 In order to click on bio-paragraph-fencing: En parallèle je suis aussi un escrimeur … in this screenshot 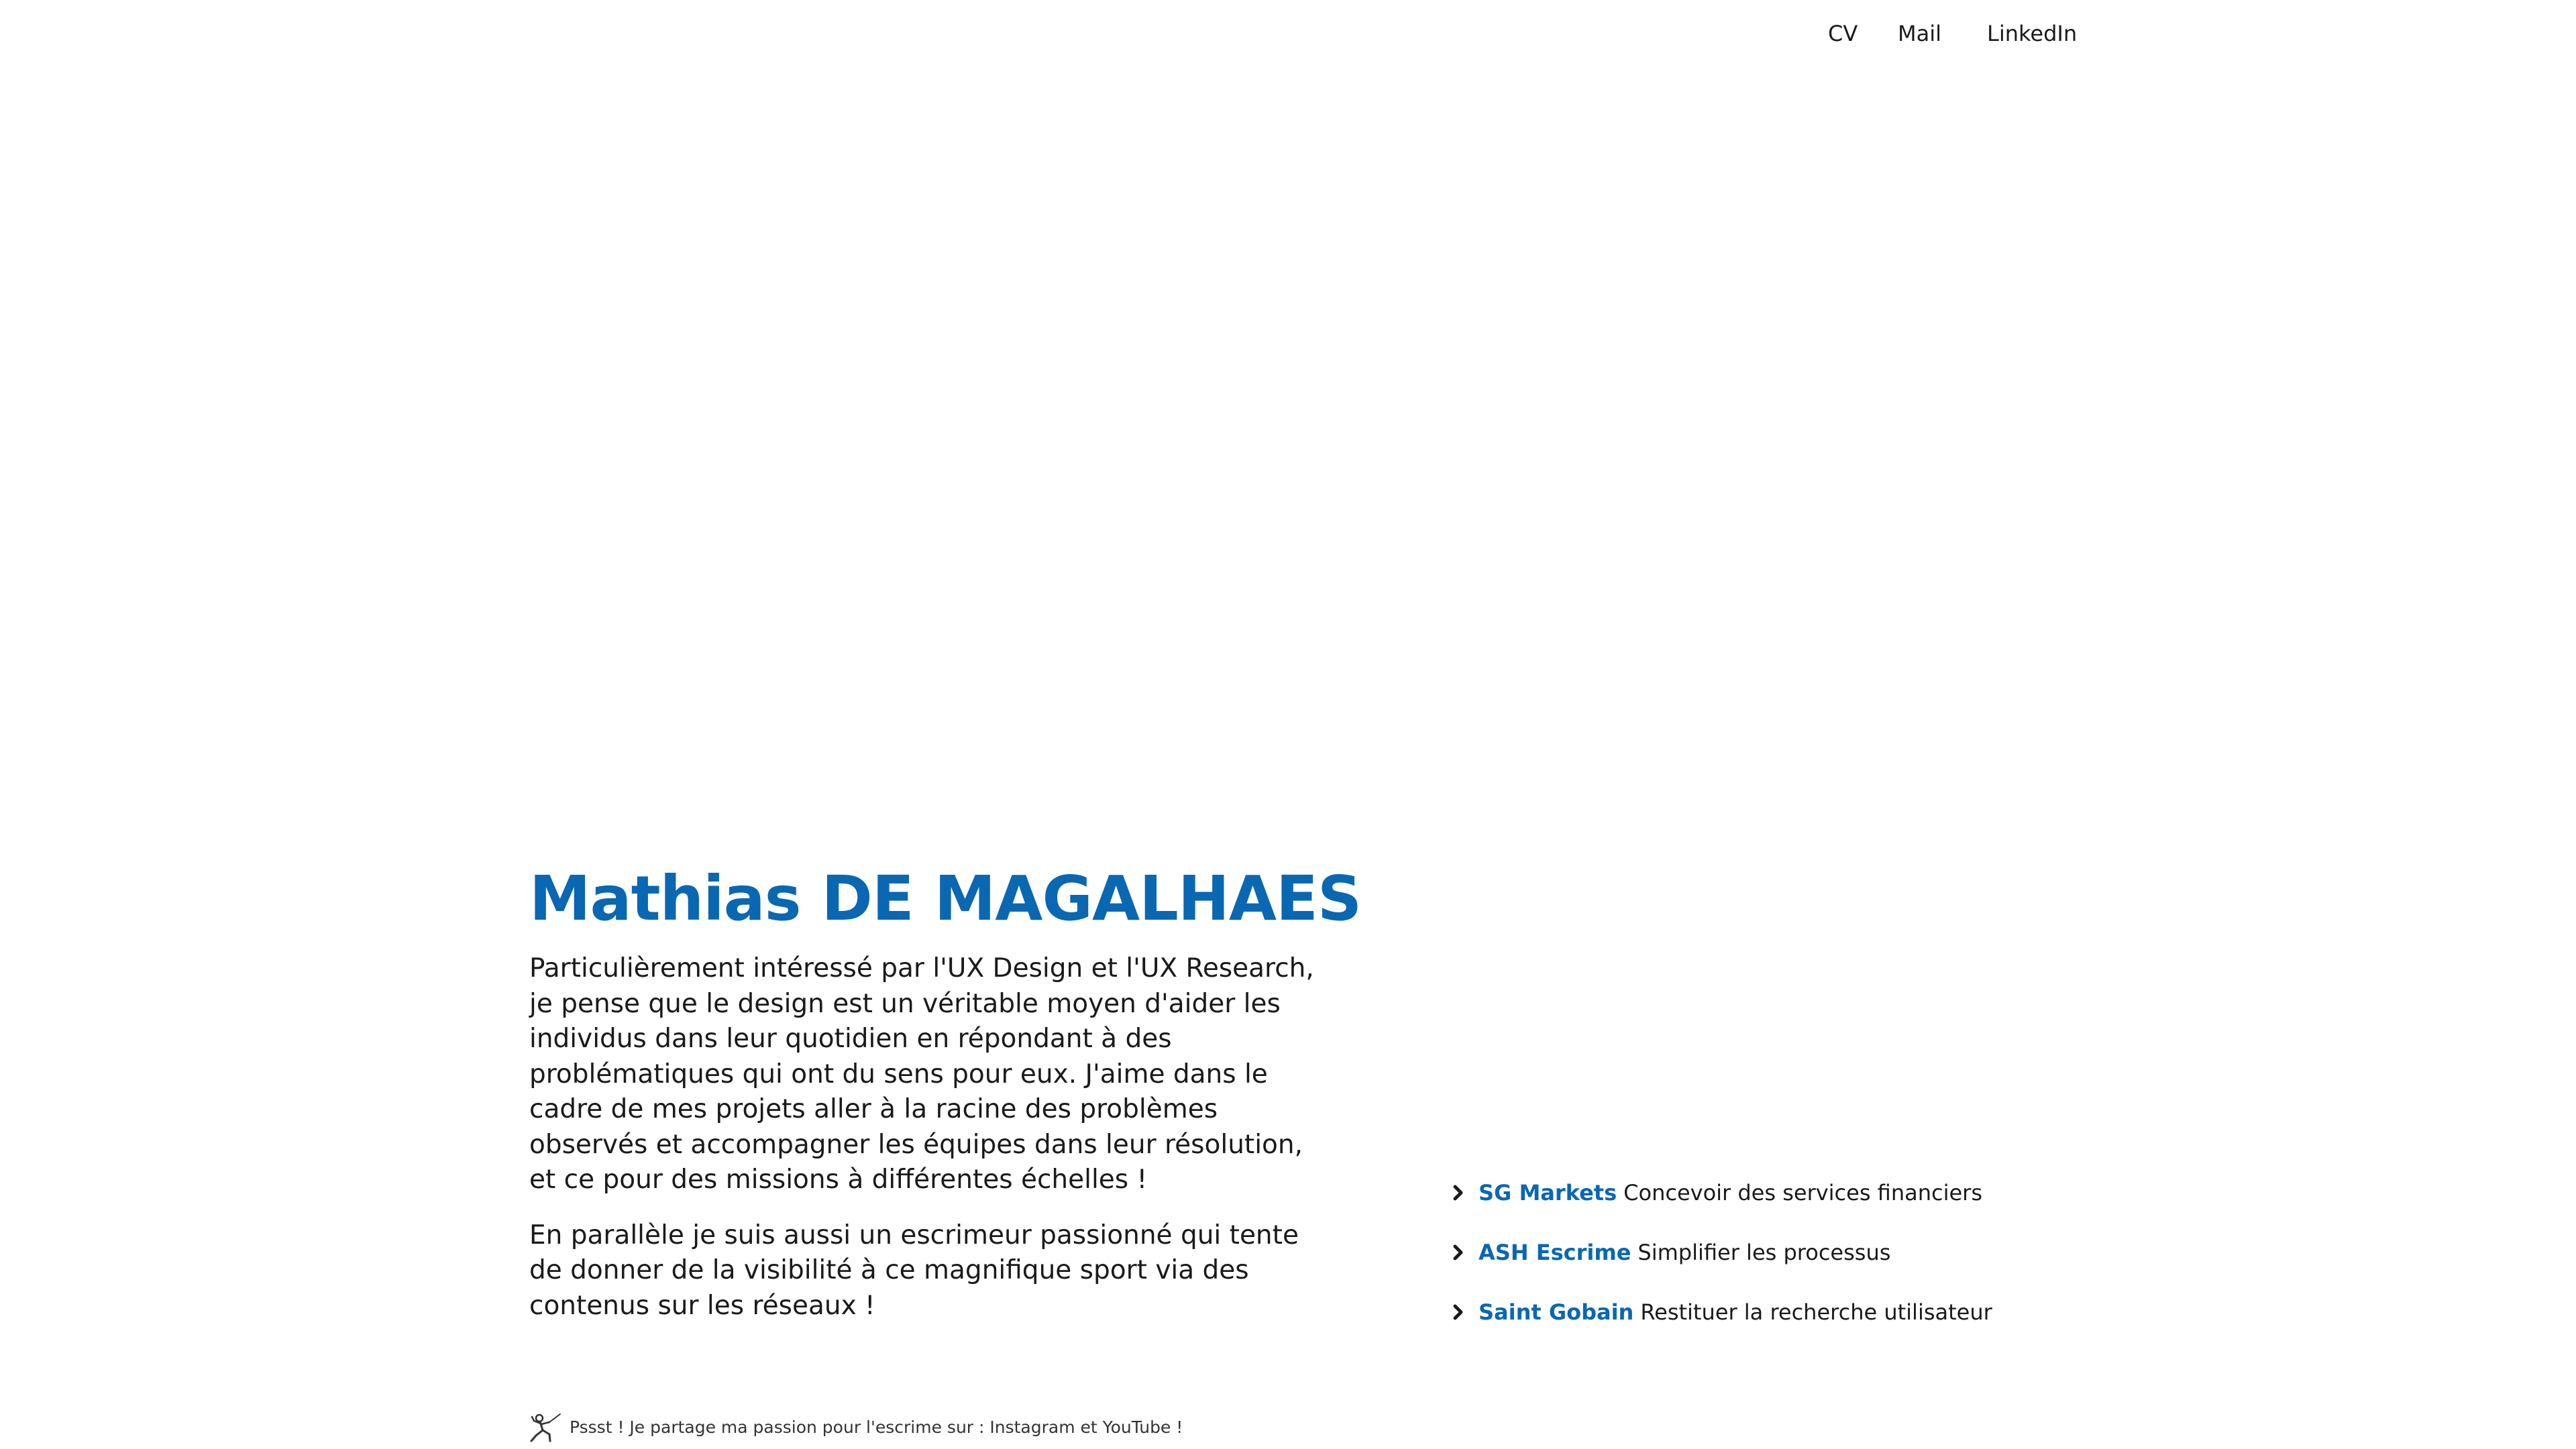, I will do `click(914, 1270)`.